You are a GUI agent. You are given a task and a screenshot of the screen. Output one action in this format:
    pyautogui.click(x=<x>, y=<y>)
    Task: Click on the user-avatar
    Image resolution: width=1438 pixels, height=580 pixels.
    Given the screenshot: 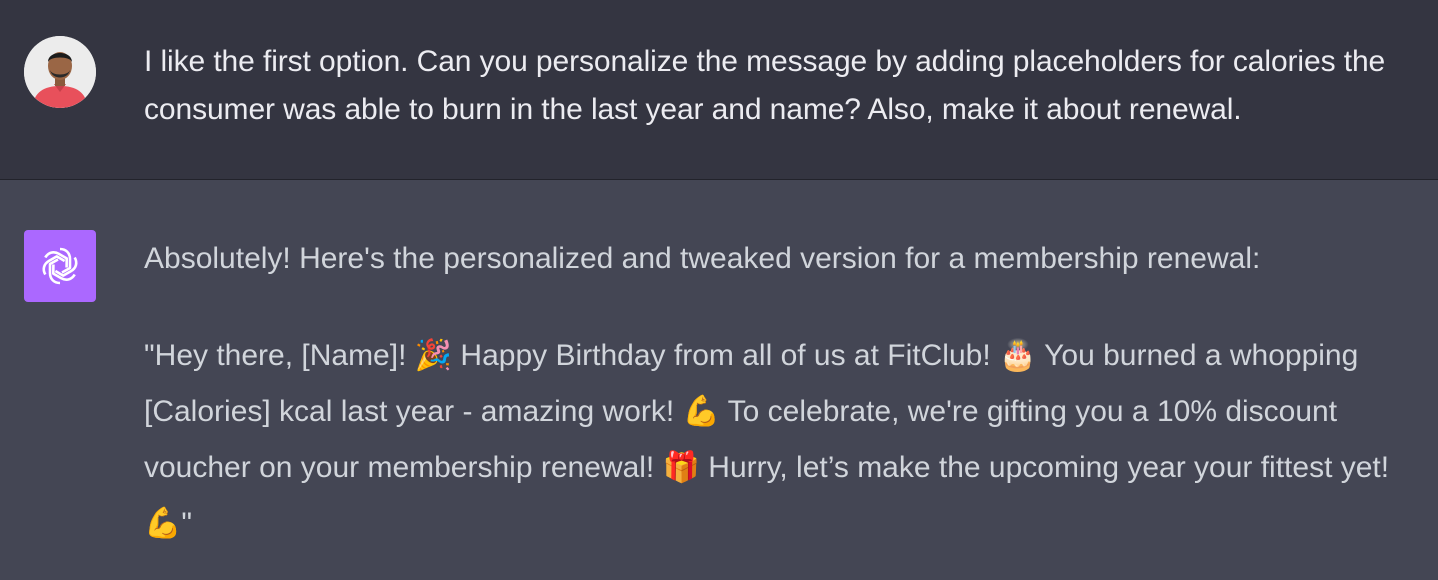 What is the action you would take?
    pyautogui.click(x=60, y=72)
    